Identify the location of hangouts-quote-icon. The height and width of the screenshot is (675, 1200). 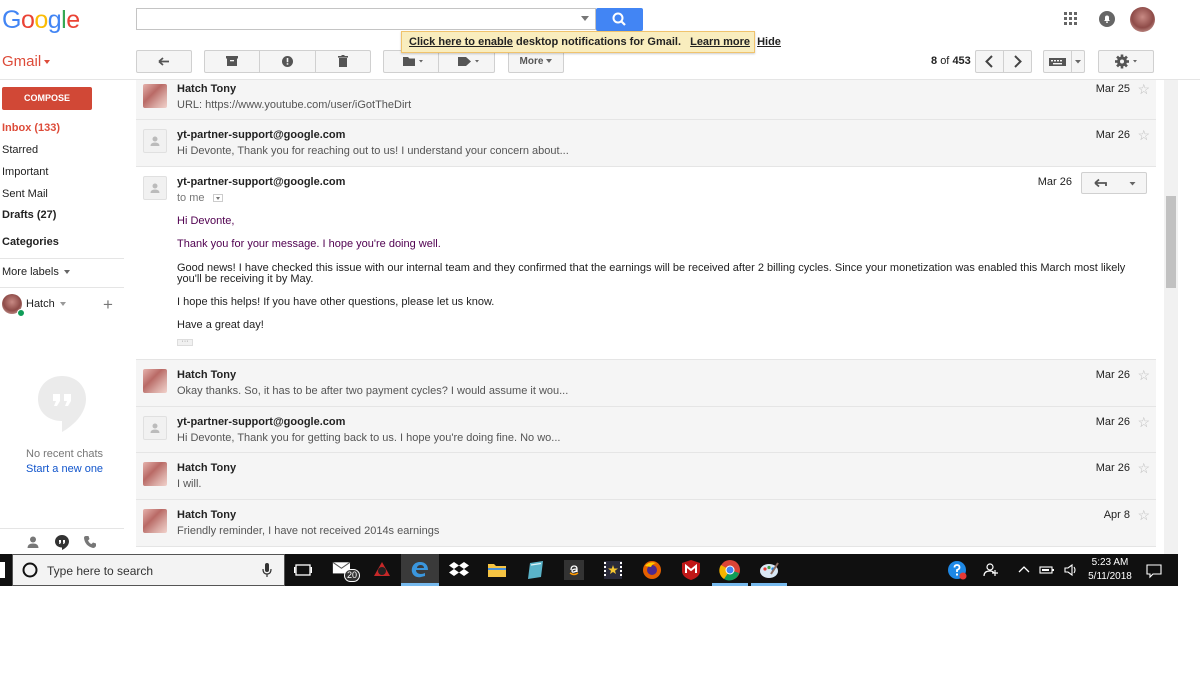
(62, 542).